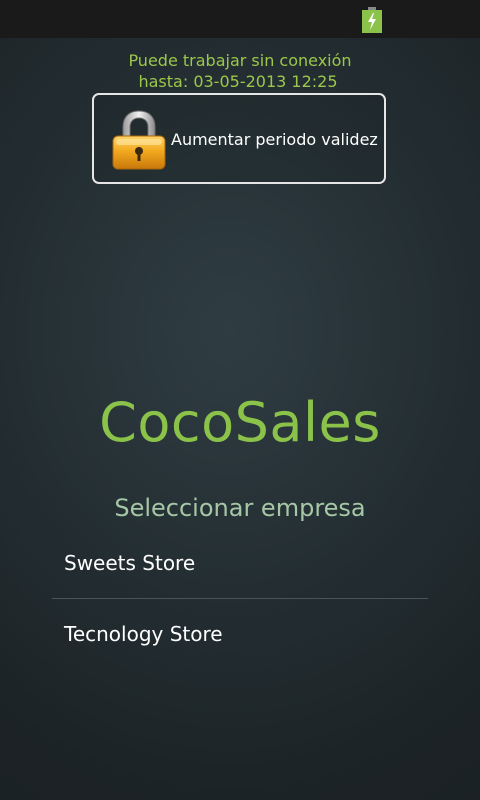 This screenshot has width=480, height=800. I want to click on offline-notice-line1: Puede trabajar sin conexión, so click(240, 60).